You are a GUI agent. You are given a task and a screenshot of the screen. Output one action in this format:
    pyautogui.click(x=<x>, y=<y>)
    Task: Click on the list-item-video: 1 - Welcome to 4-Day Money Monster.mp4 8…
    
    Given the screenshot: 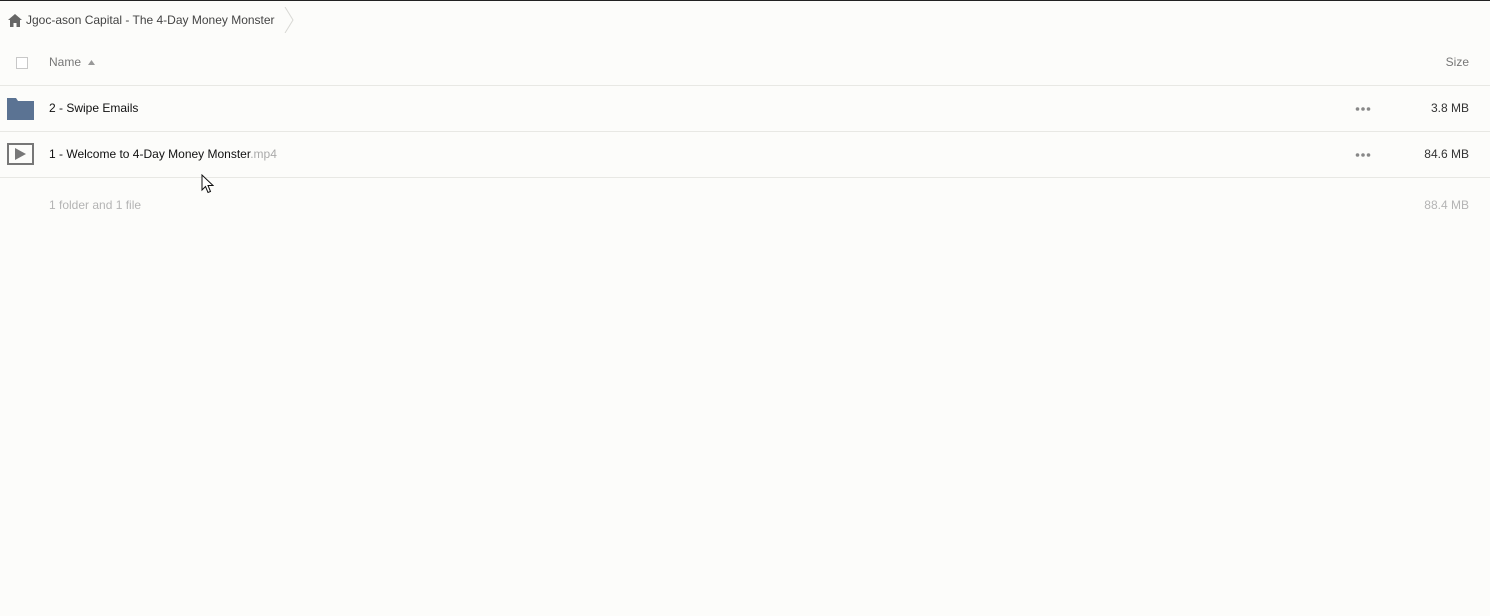 What is the action you would take?
    pyautogui.click(x=745, y=155)
    